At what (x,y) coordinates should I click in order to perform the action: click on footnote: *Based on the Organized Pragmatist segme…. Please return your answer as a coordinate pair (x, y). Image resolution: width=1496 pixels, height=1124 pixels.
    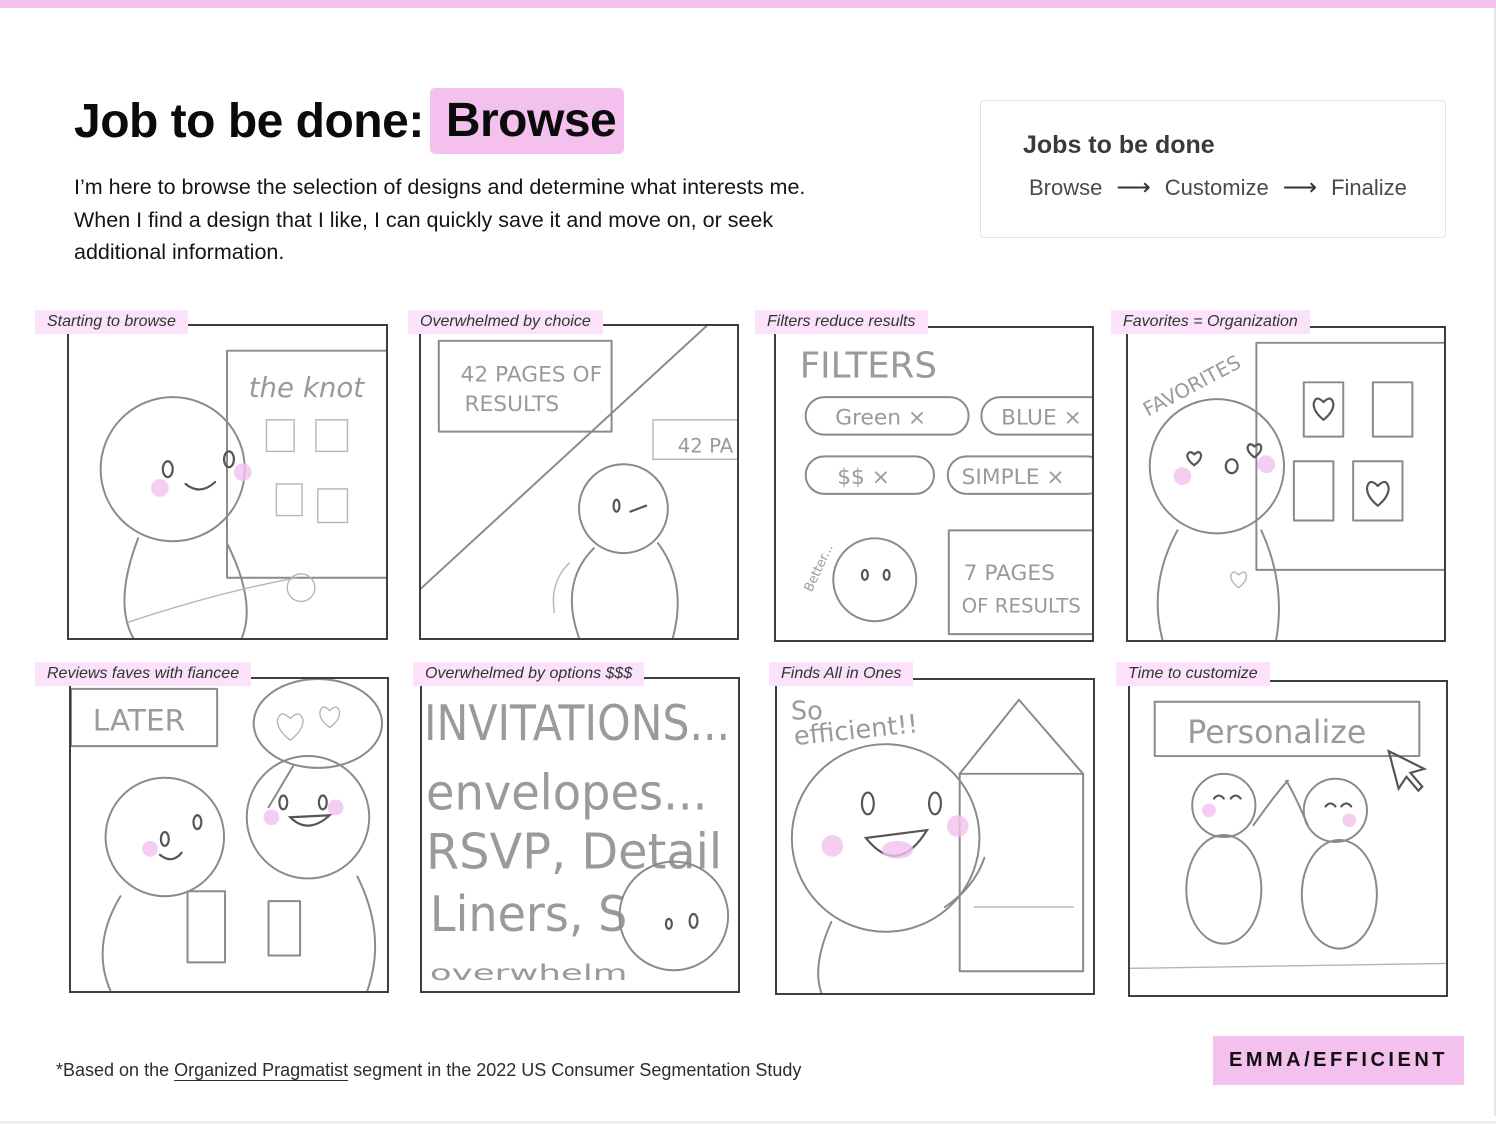
    Looking at the image, I should click on (428, 1070).